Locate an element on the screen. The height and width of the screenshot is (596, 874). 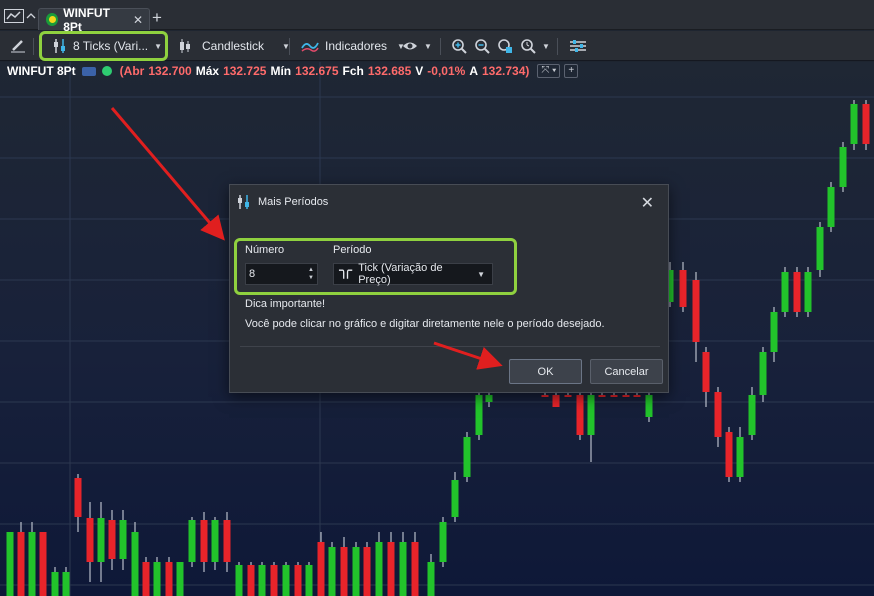
zoom-in-button is located at coordinates (459, 46).